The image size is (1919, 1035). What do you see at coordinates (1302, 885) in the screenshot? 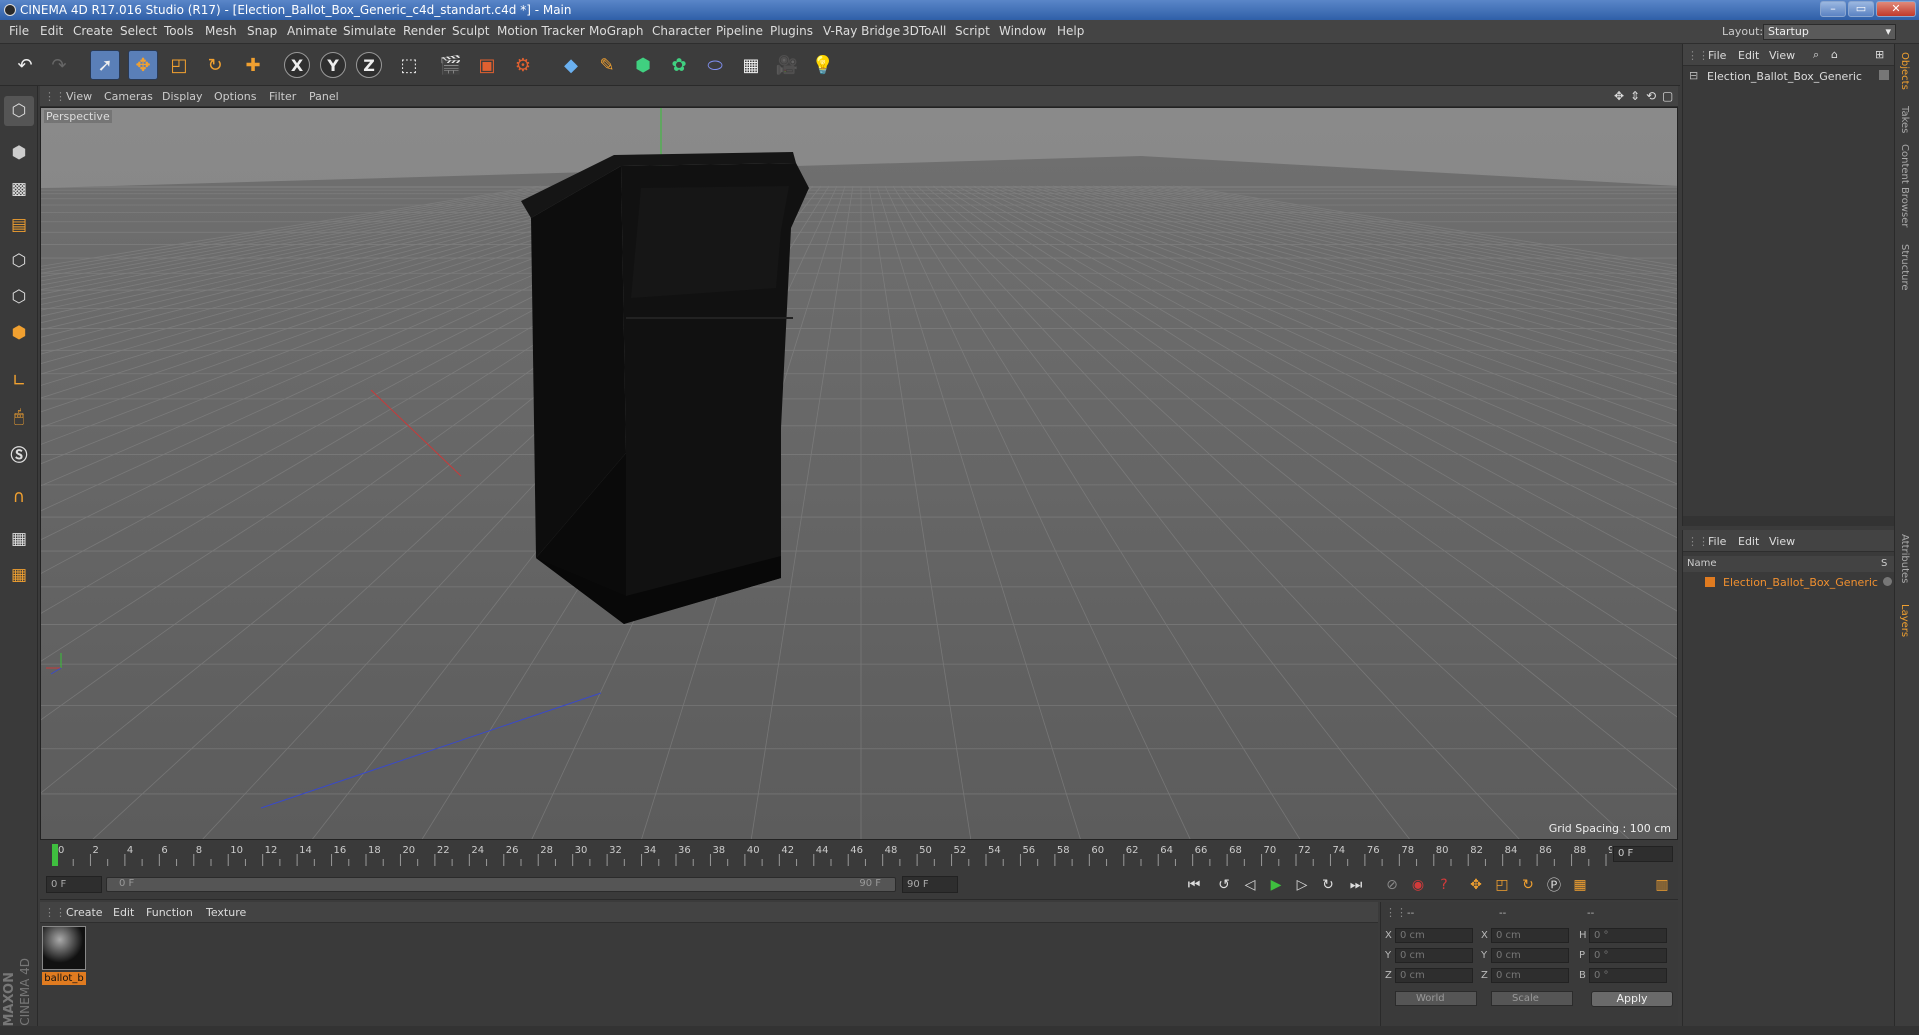
I see `next-frame-icon: ▷` at bounding box center [1302, 885].